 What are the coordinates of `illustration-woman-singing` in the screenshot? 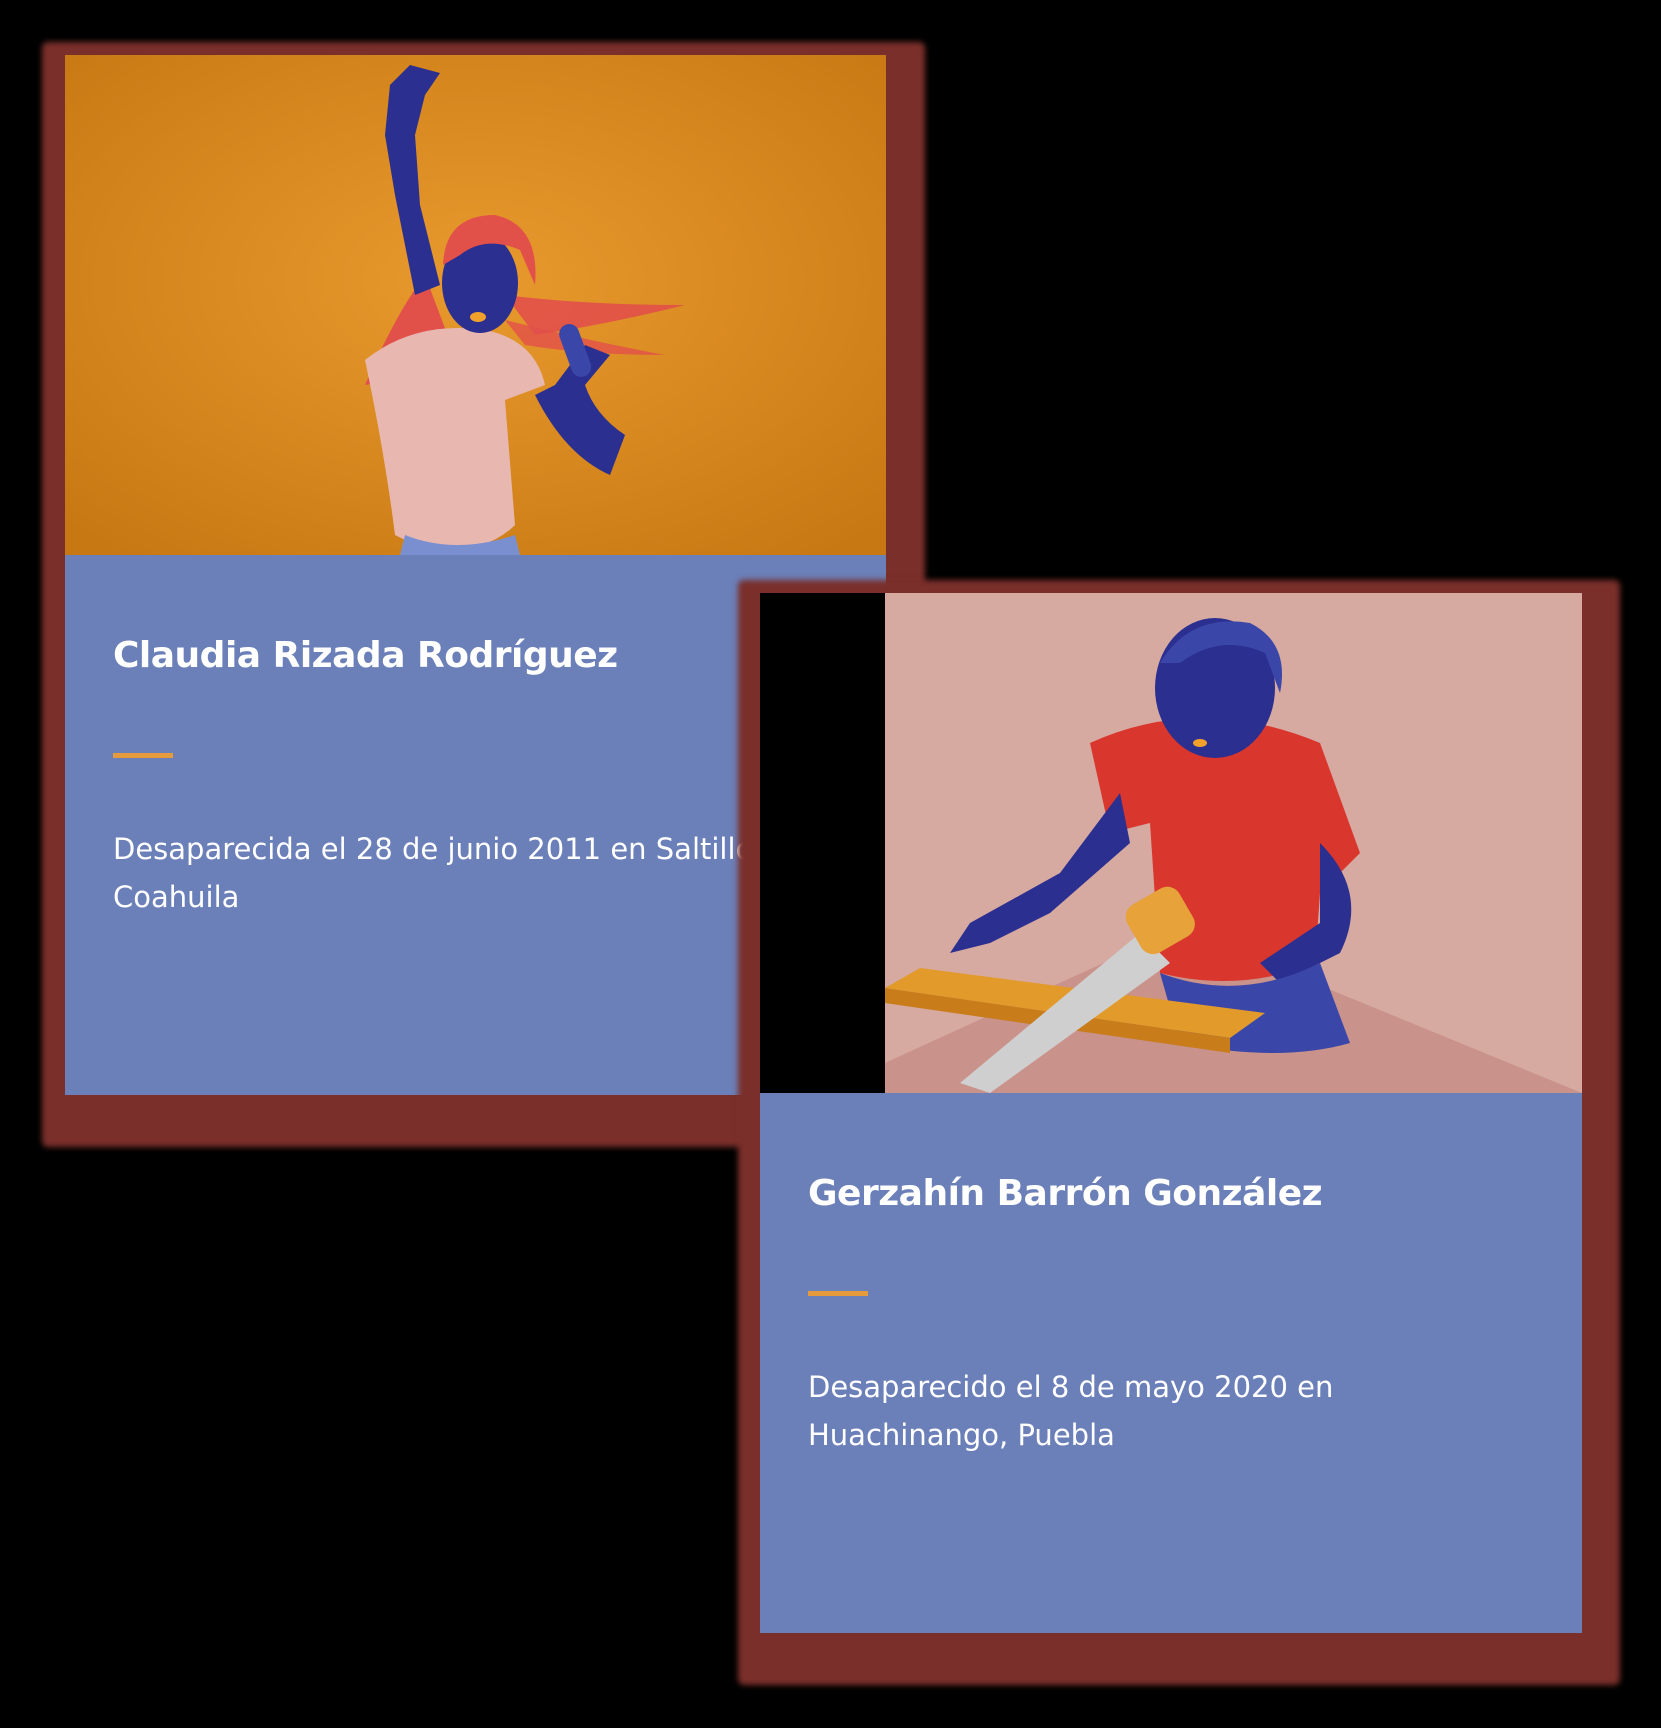 It's located at (475, 305).